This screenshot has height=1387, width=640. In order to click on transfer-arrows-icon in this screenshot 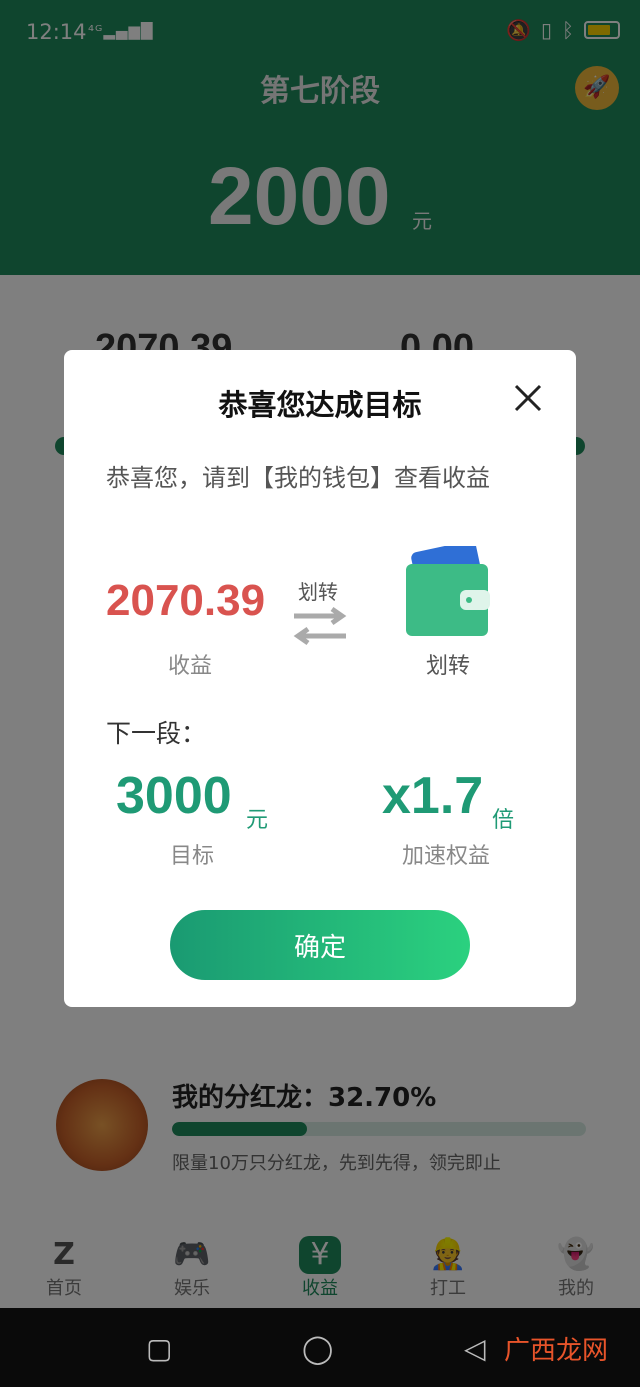, I will do `click(320, 626)`.